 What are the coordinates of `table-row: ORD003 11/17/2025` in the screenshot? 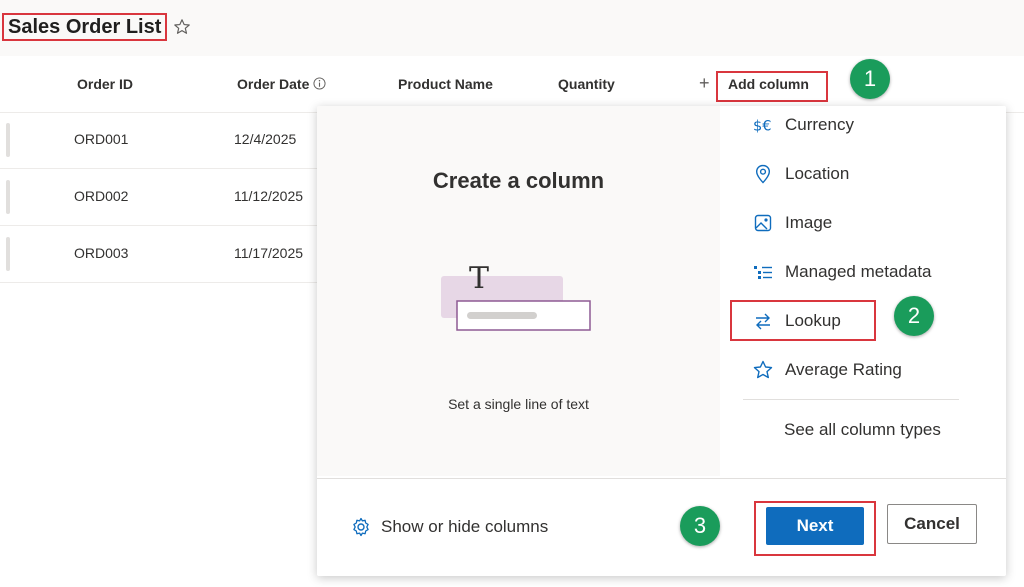 It's located at (165, 254).